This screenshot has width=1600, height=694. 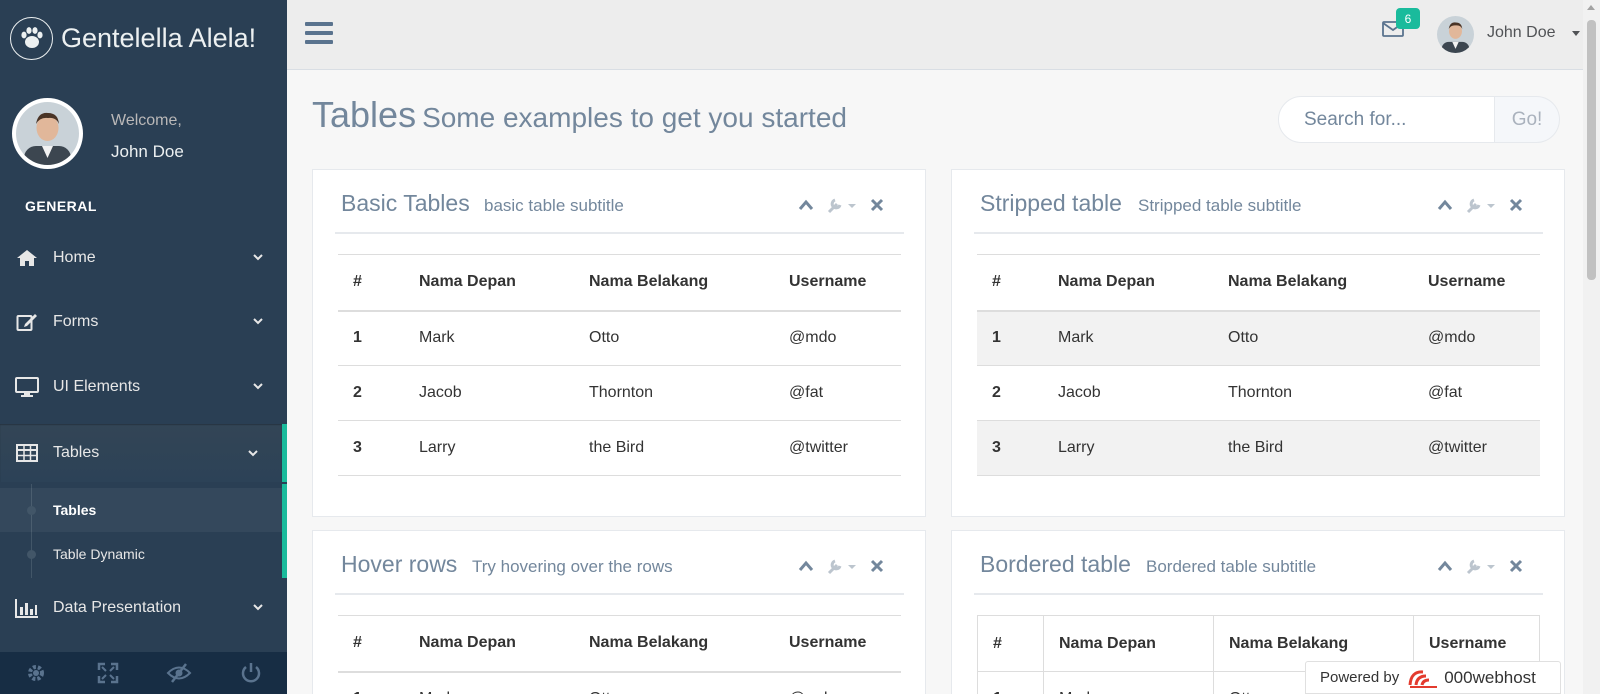 I want to click on table-row: 3 Larry the Bird @twitter, so click(x=619, y=448).